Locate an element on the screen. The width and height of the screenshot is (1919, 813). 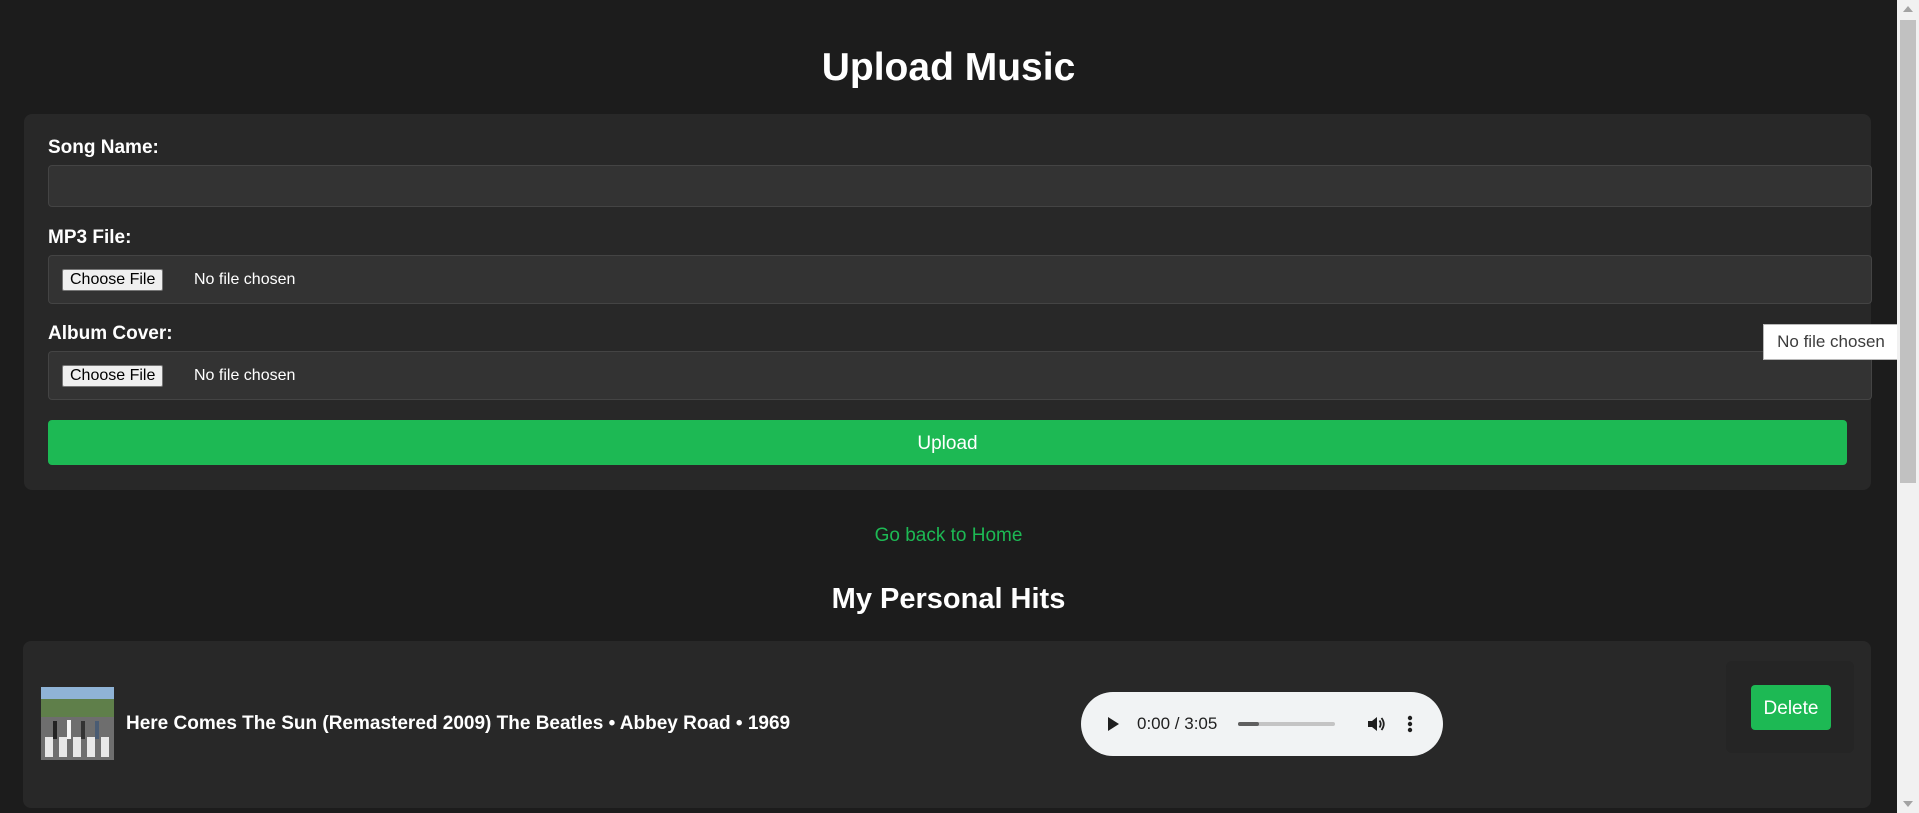
cover-choose-file-button: Choose File is located at coordinates (113, 376).